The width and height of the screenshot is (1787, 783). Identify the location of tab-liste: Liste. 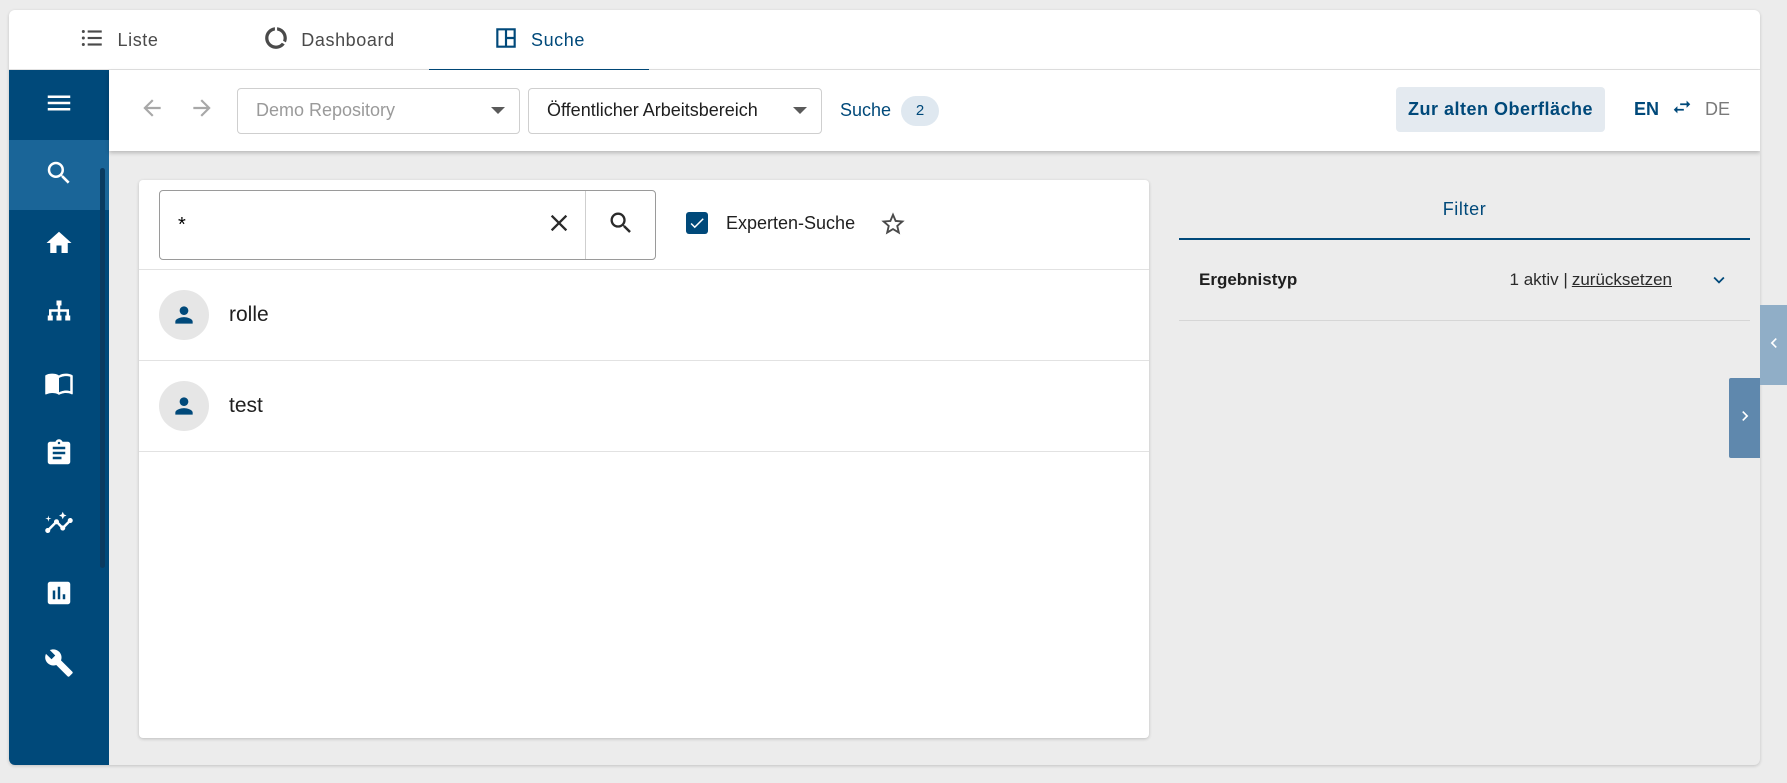
(119, 40).